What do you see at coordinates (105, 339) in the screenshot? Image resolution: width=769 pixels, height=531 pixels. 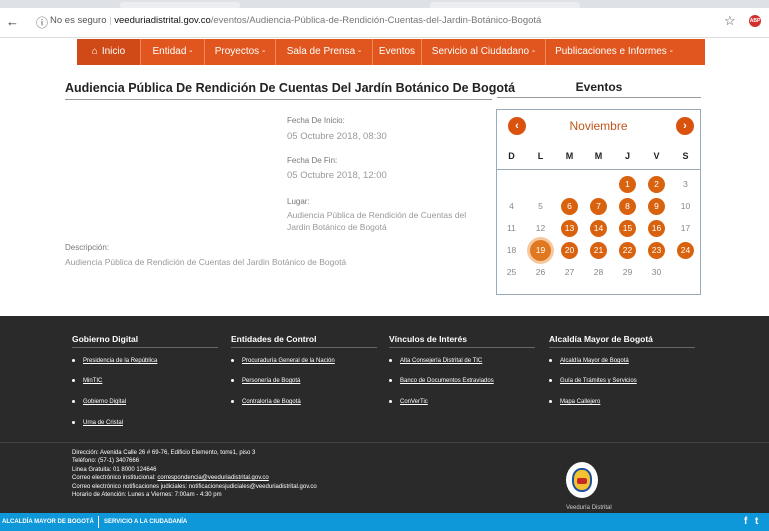 I see `footer-column-heading: Gobierno Digital` at bounding box center [105, 339].